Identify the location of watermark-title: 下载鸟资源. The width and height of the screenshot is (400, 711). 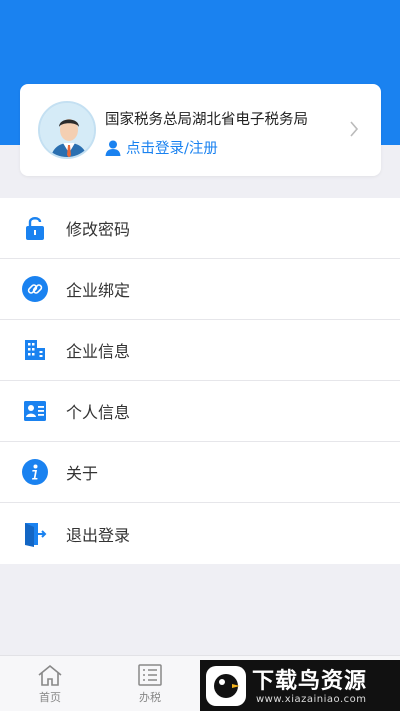
(310, 681).